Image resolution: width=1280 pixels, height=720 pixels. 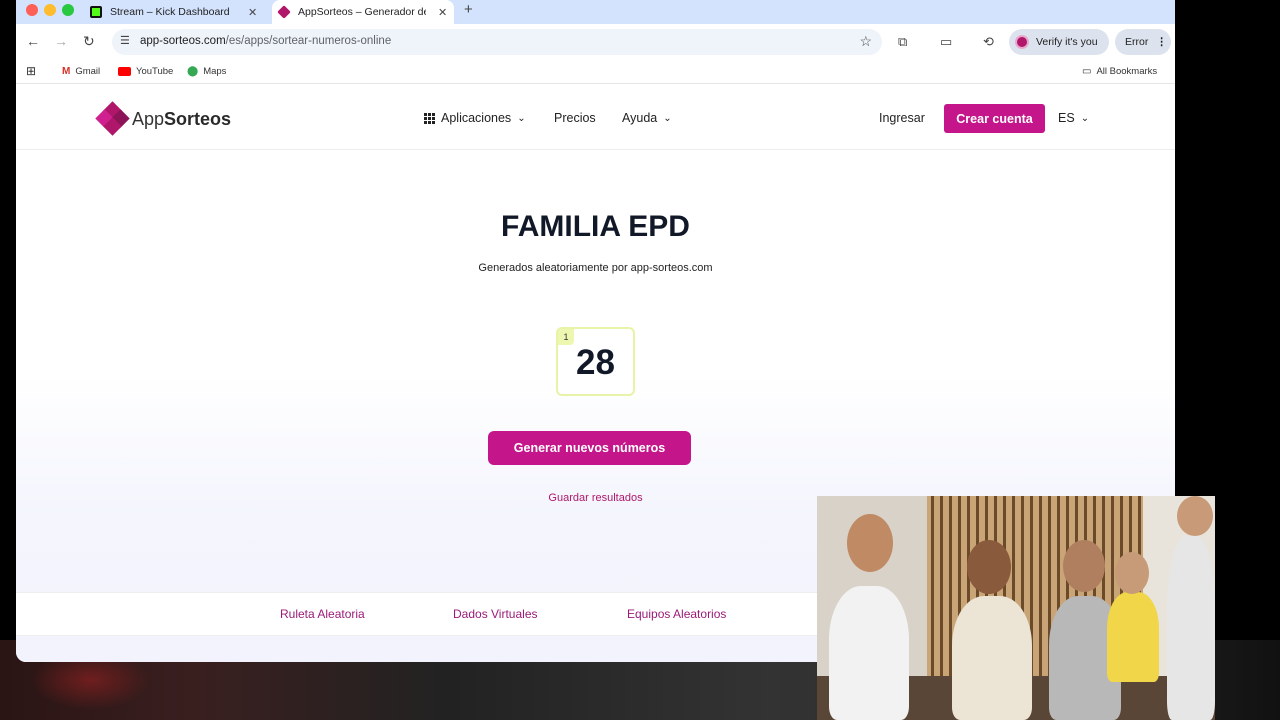 I want to click on apps-grid-icon: ⊞, so click(x=31, y=71).